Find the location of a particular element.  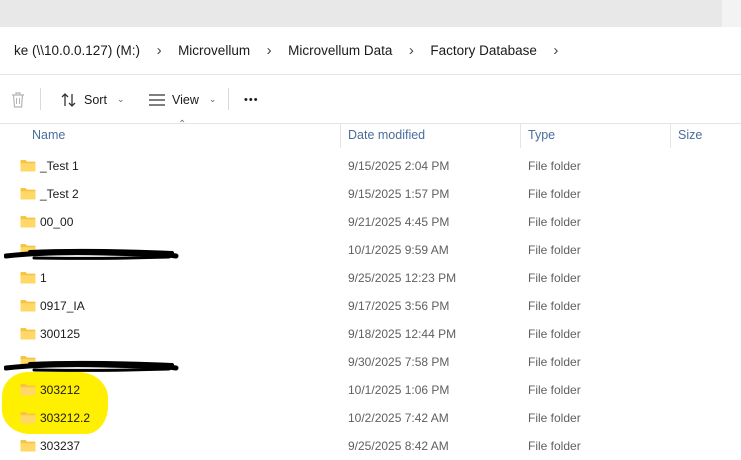

delete-button is located at coordinates (18, 99).